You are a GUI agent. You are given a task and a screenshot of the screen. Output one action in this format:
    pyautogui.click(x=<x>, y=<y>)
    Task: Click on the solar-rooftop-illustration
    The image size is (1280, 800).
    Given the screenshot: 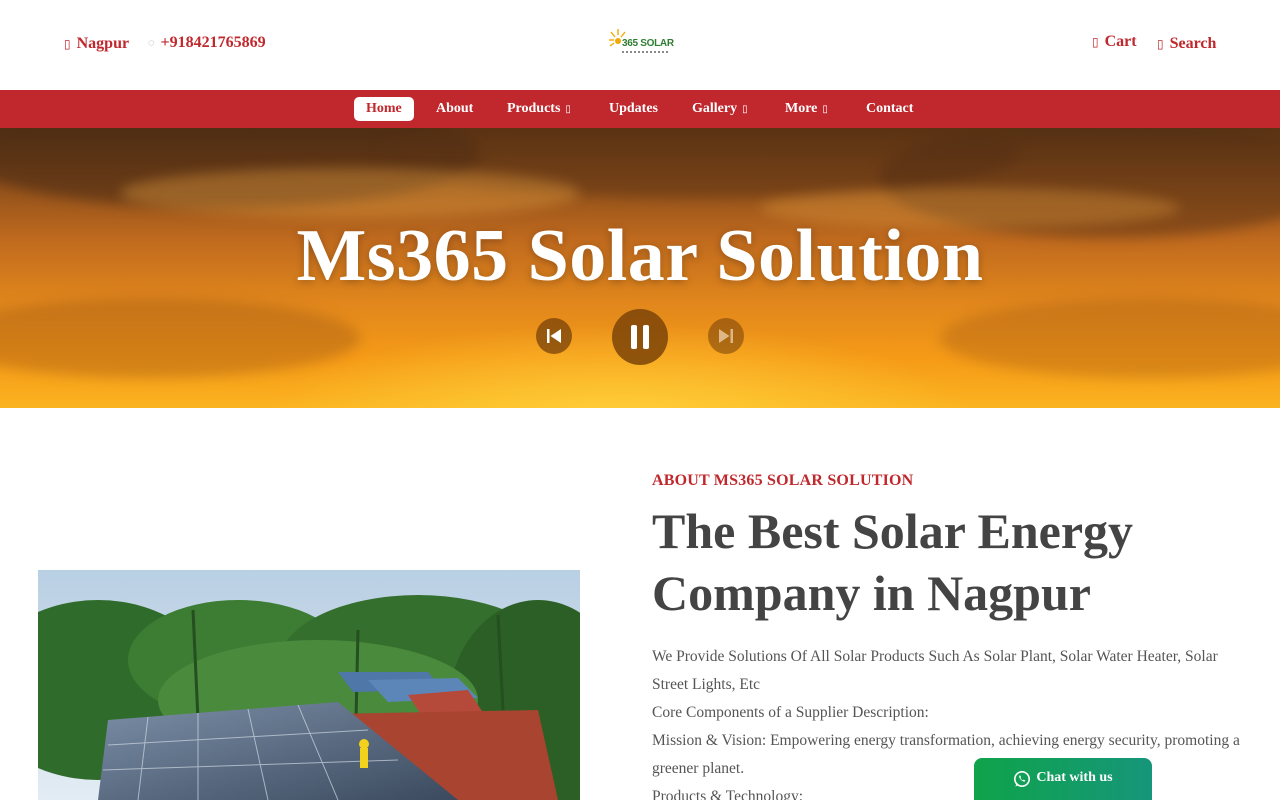 What is the action you would take?
    pyautogui.click(x=309, y=685)
    